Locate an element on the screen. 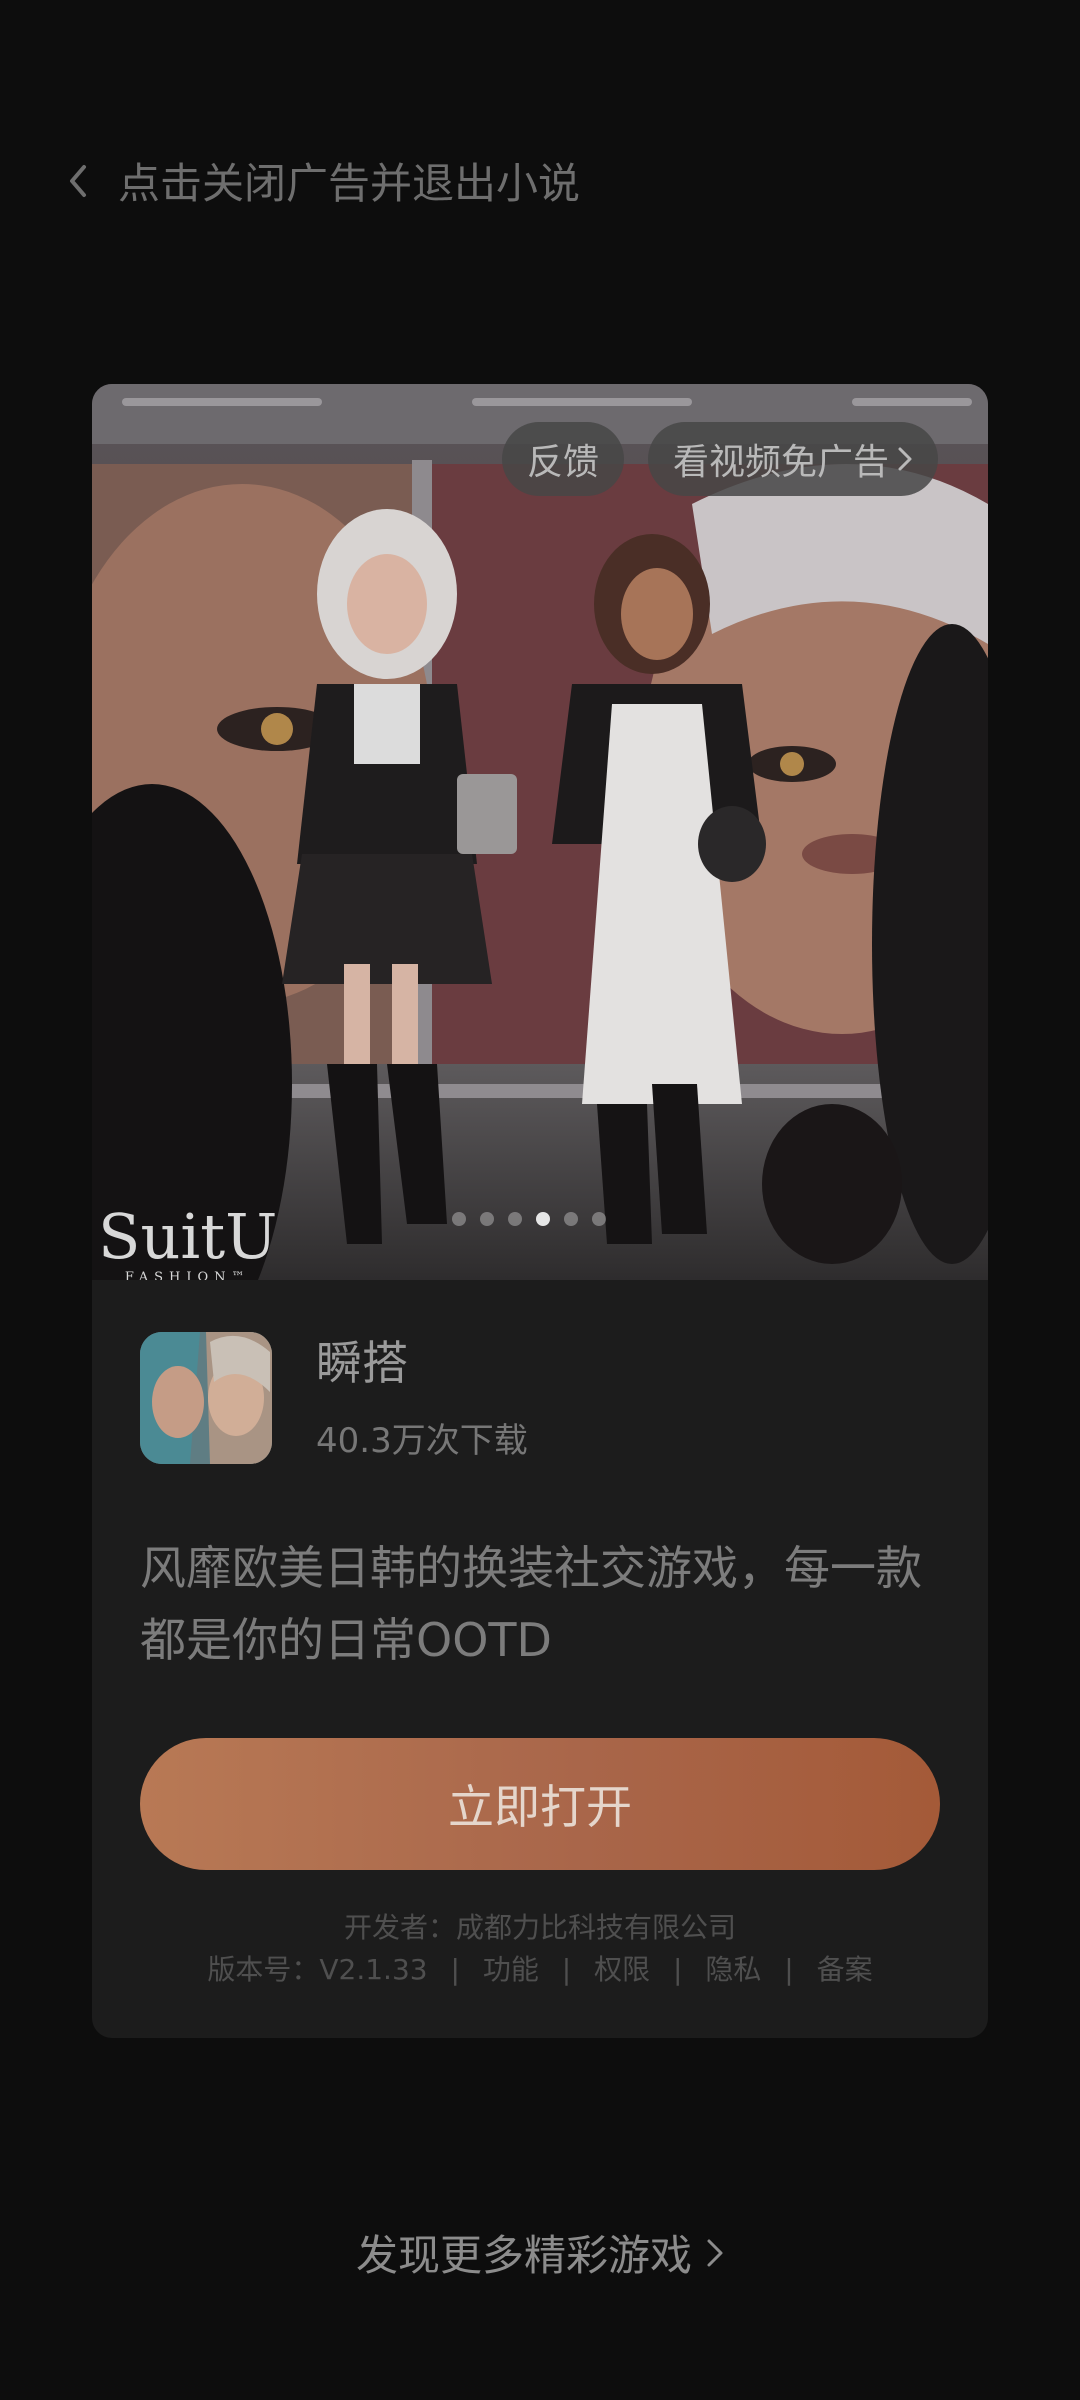 This screenshot has width=1080, height=2400. app-name: 瞬搭 is located at coordinates (362, 1362).